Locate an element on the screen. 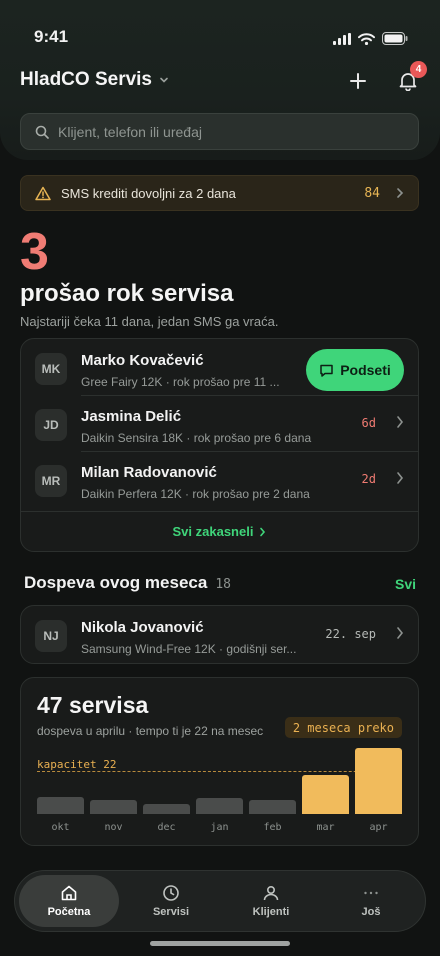 This screenshot has height=956, width=440. overdue-count: 3 is located at coordinates (34, 252).